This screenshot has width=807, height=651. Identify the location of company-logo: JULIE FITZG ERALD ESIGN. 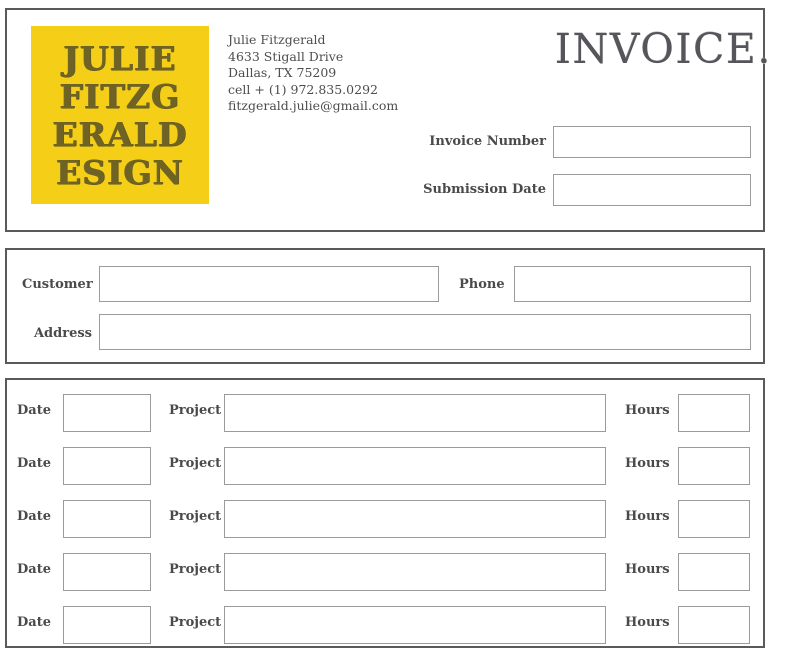
(120, 115).